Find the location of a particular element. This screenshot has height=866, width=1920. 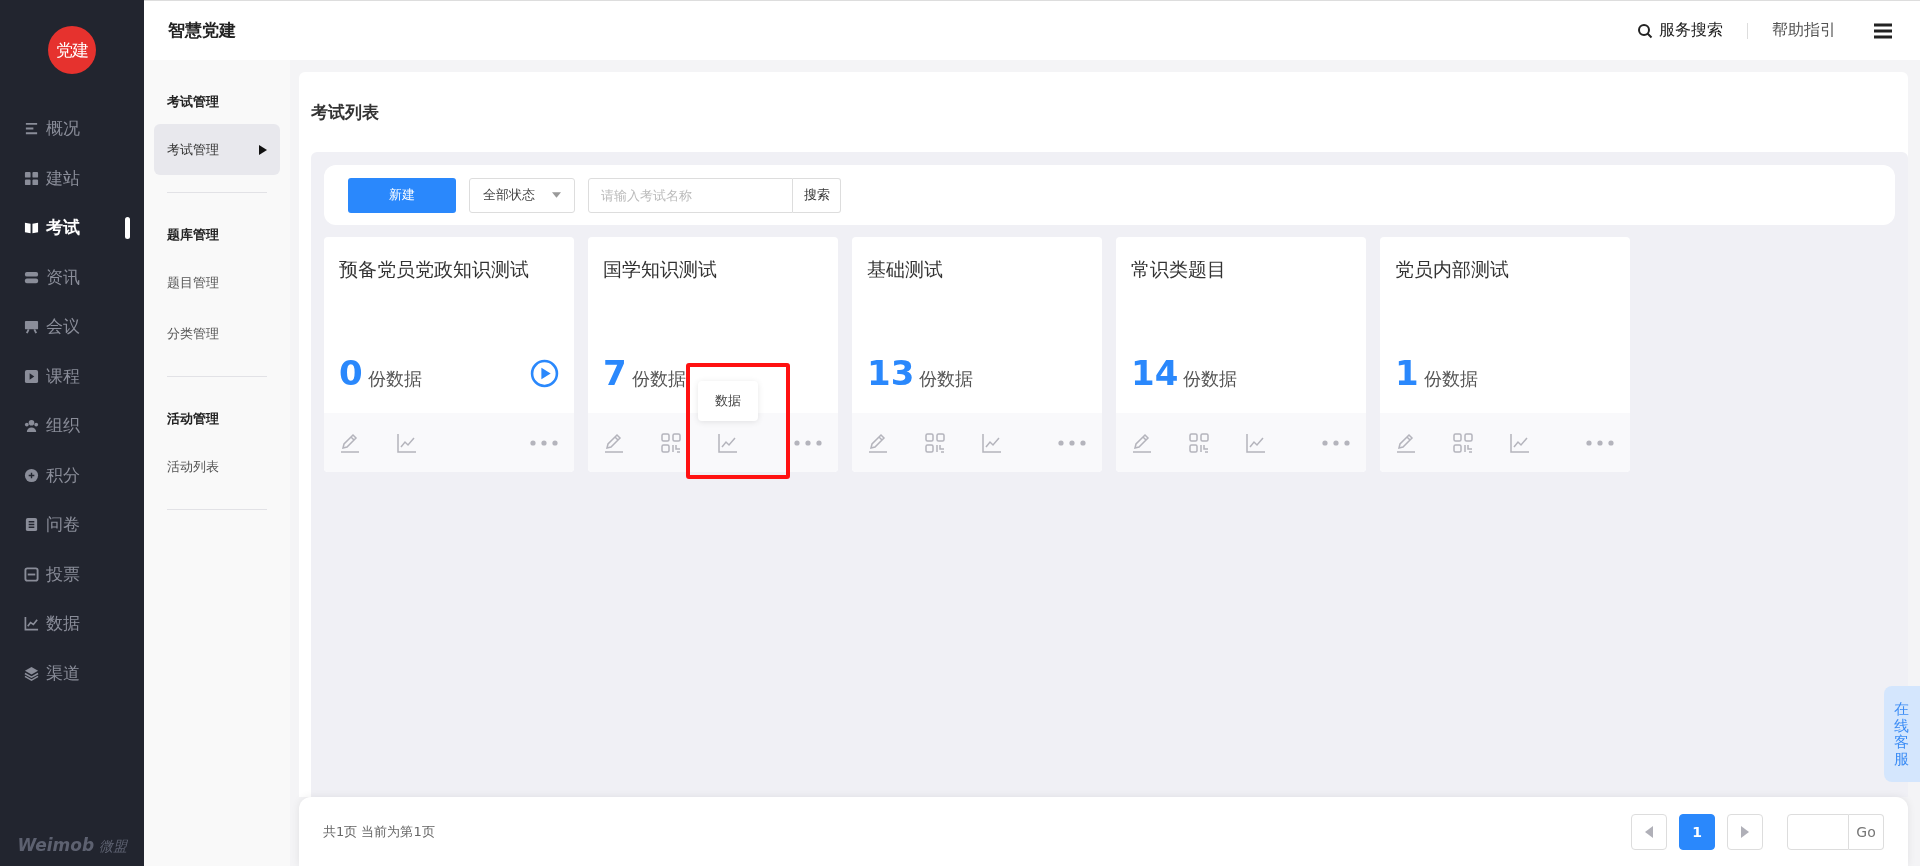

nav-item: 积分 is located at coordinates (72, 475).